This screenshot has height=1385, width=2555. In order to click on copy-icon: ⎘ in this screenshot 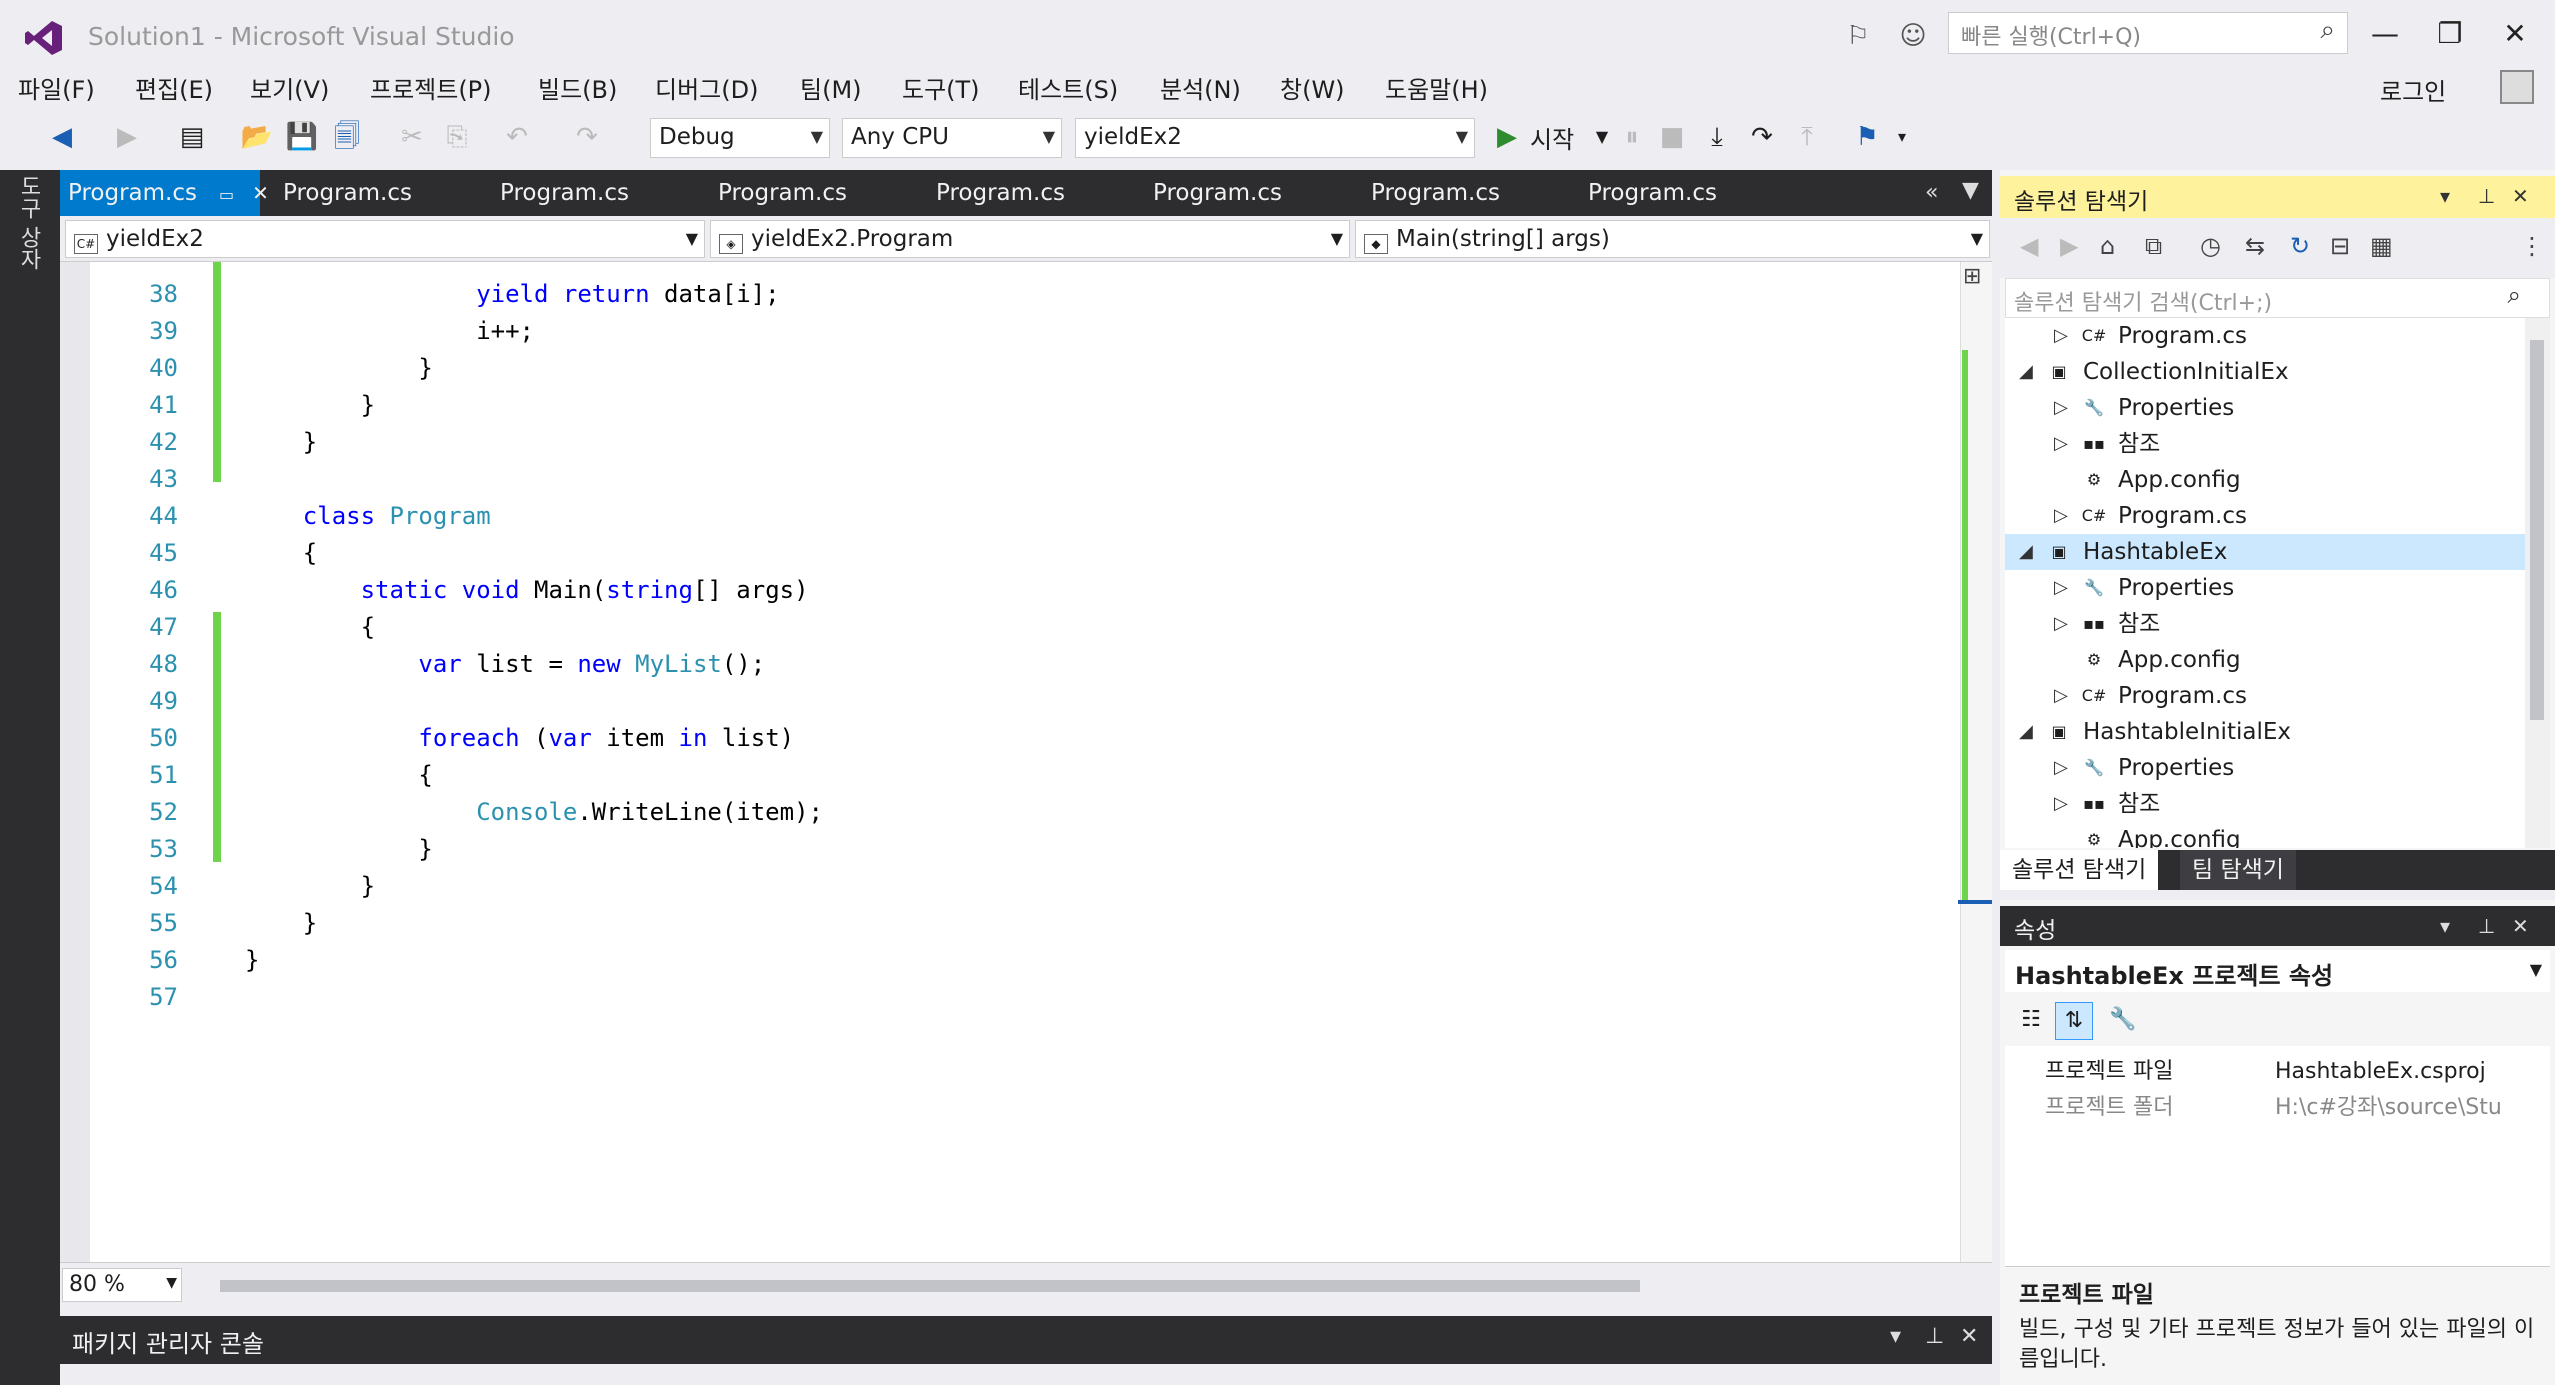, I will do `click(457, 137)`.